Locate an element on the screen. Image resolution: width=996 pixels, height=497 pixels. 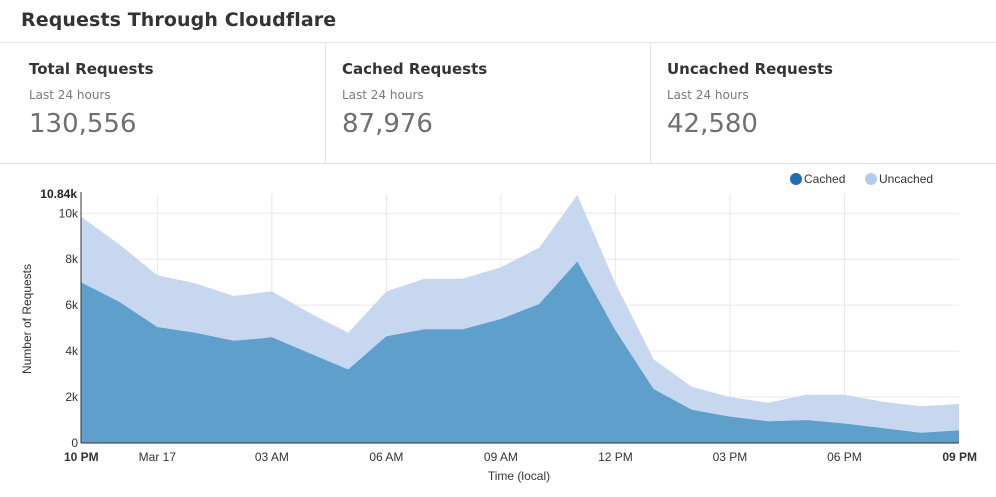
stat-value: 42,580 is located at coordinates (712, 124).